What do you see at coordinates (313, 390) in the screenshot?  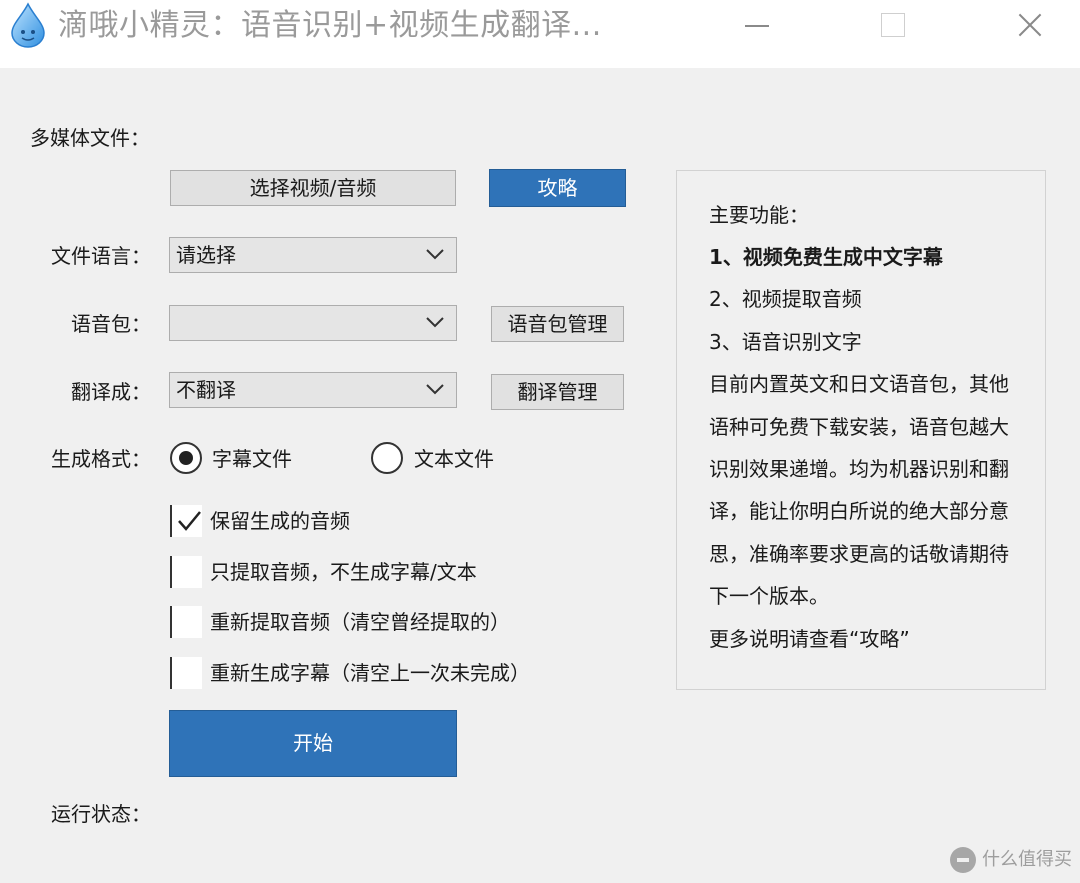 I see `translate-select: 不翻译` at bounding box center [313, 390].